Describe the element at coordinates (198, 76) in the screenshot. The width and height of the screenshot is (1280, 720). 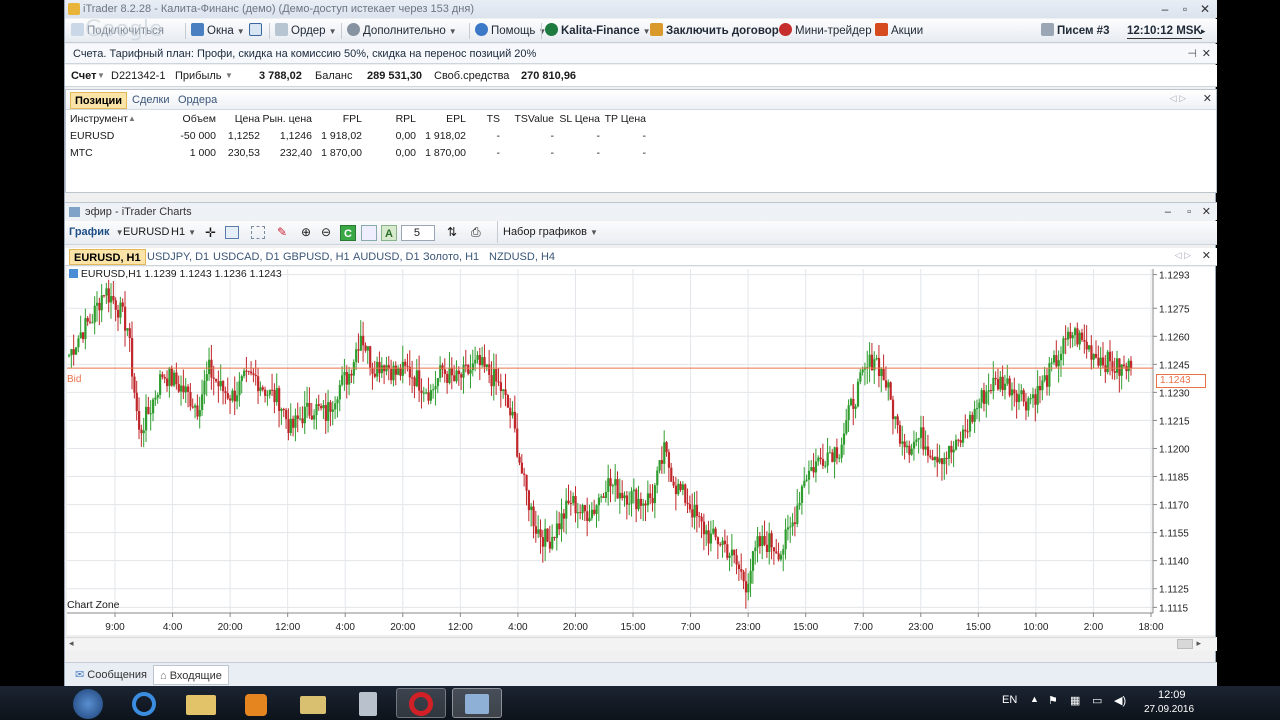
I see `profit-label: Прибыль` at that location.